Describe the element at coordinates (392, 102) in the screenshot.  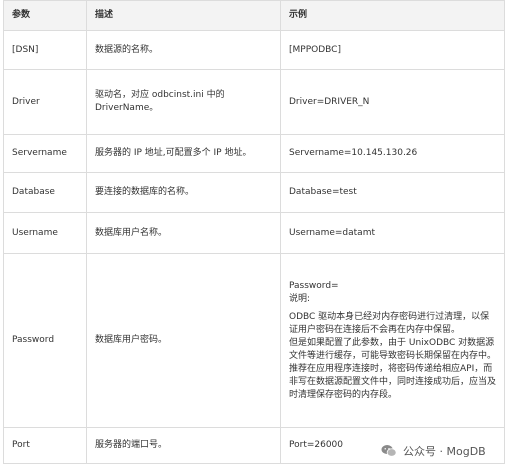
I see `example-cell: Driver=DRIVER_N` at that location.